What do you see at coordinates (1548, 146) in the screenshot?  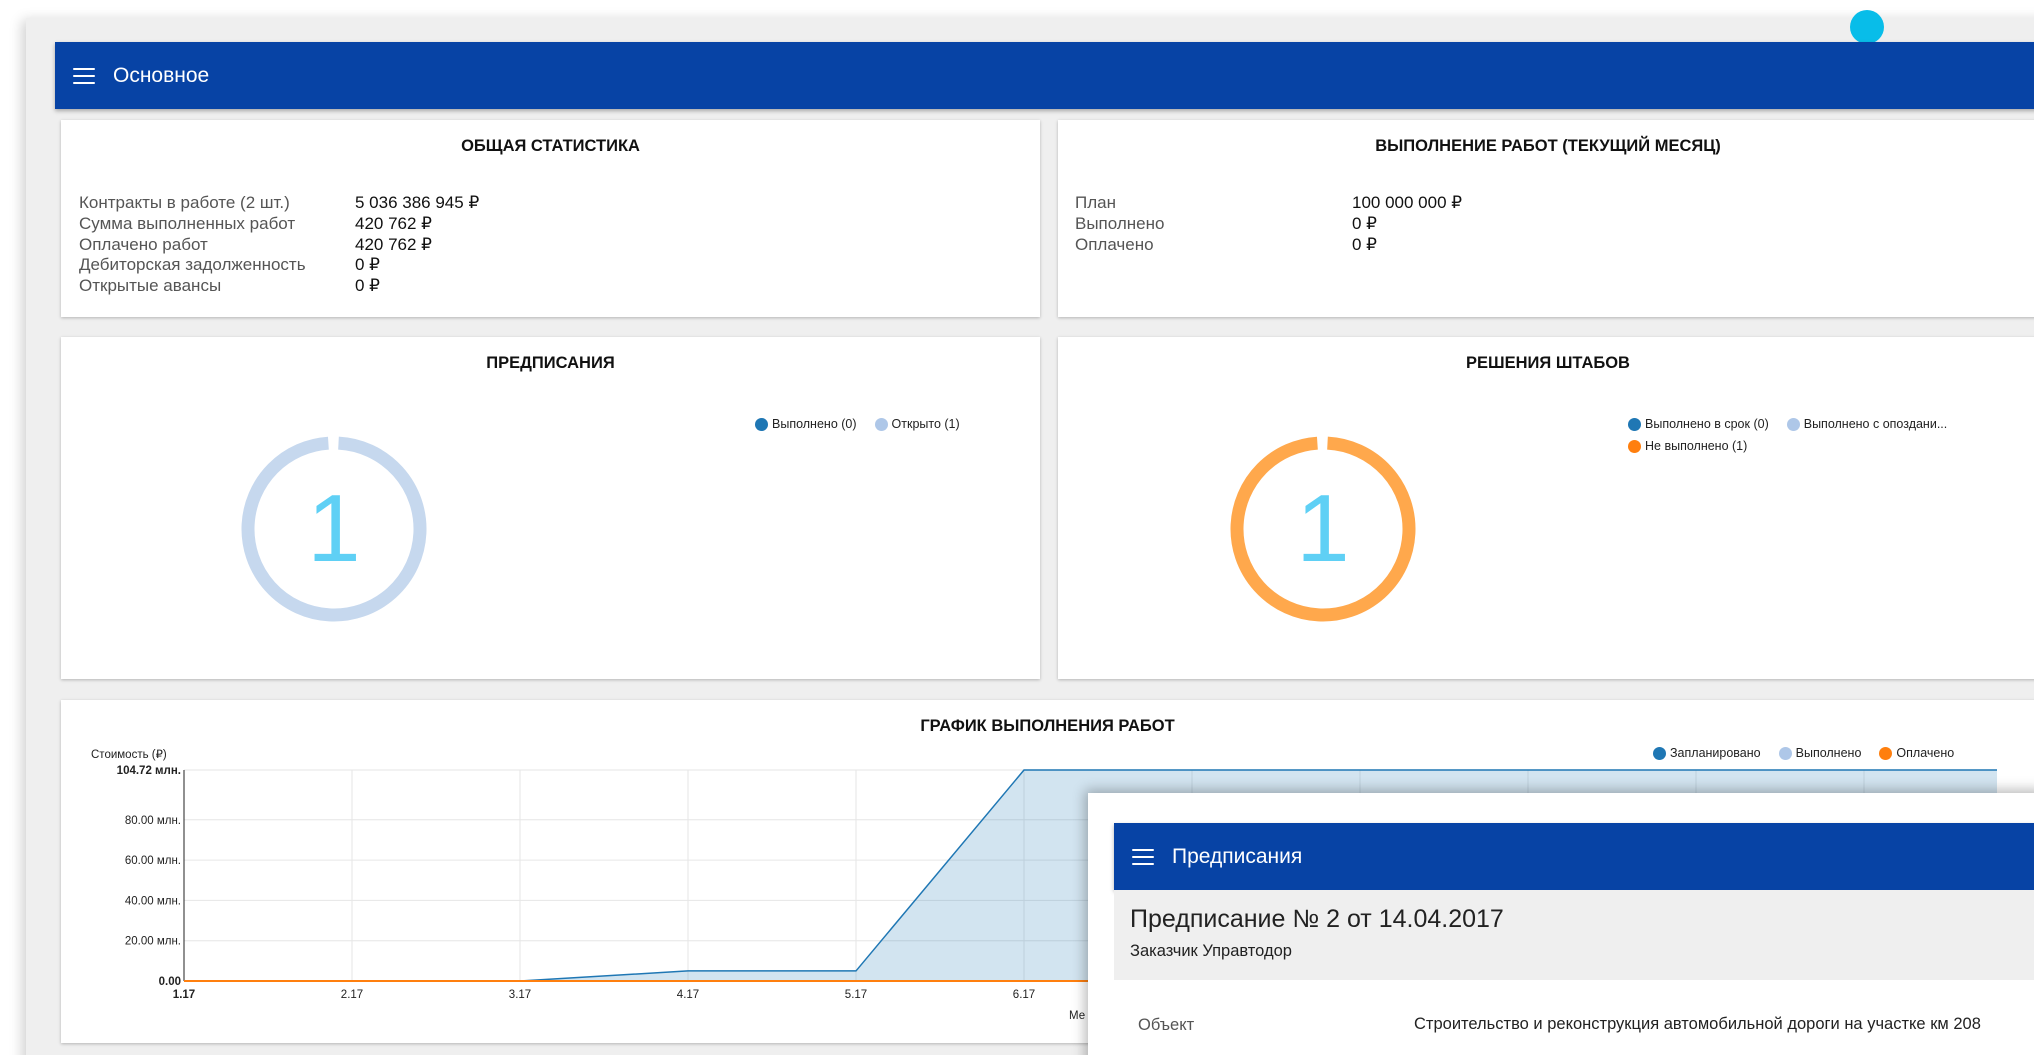 I see `monthly-title: ВЫПОЛНЕНИЕ РАБОТ (ТЕКУЩИЙ МЕСЯЦ)` at bounding box center [1548, 146].